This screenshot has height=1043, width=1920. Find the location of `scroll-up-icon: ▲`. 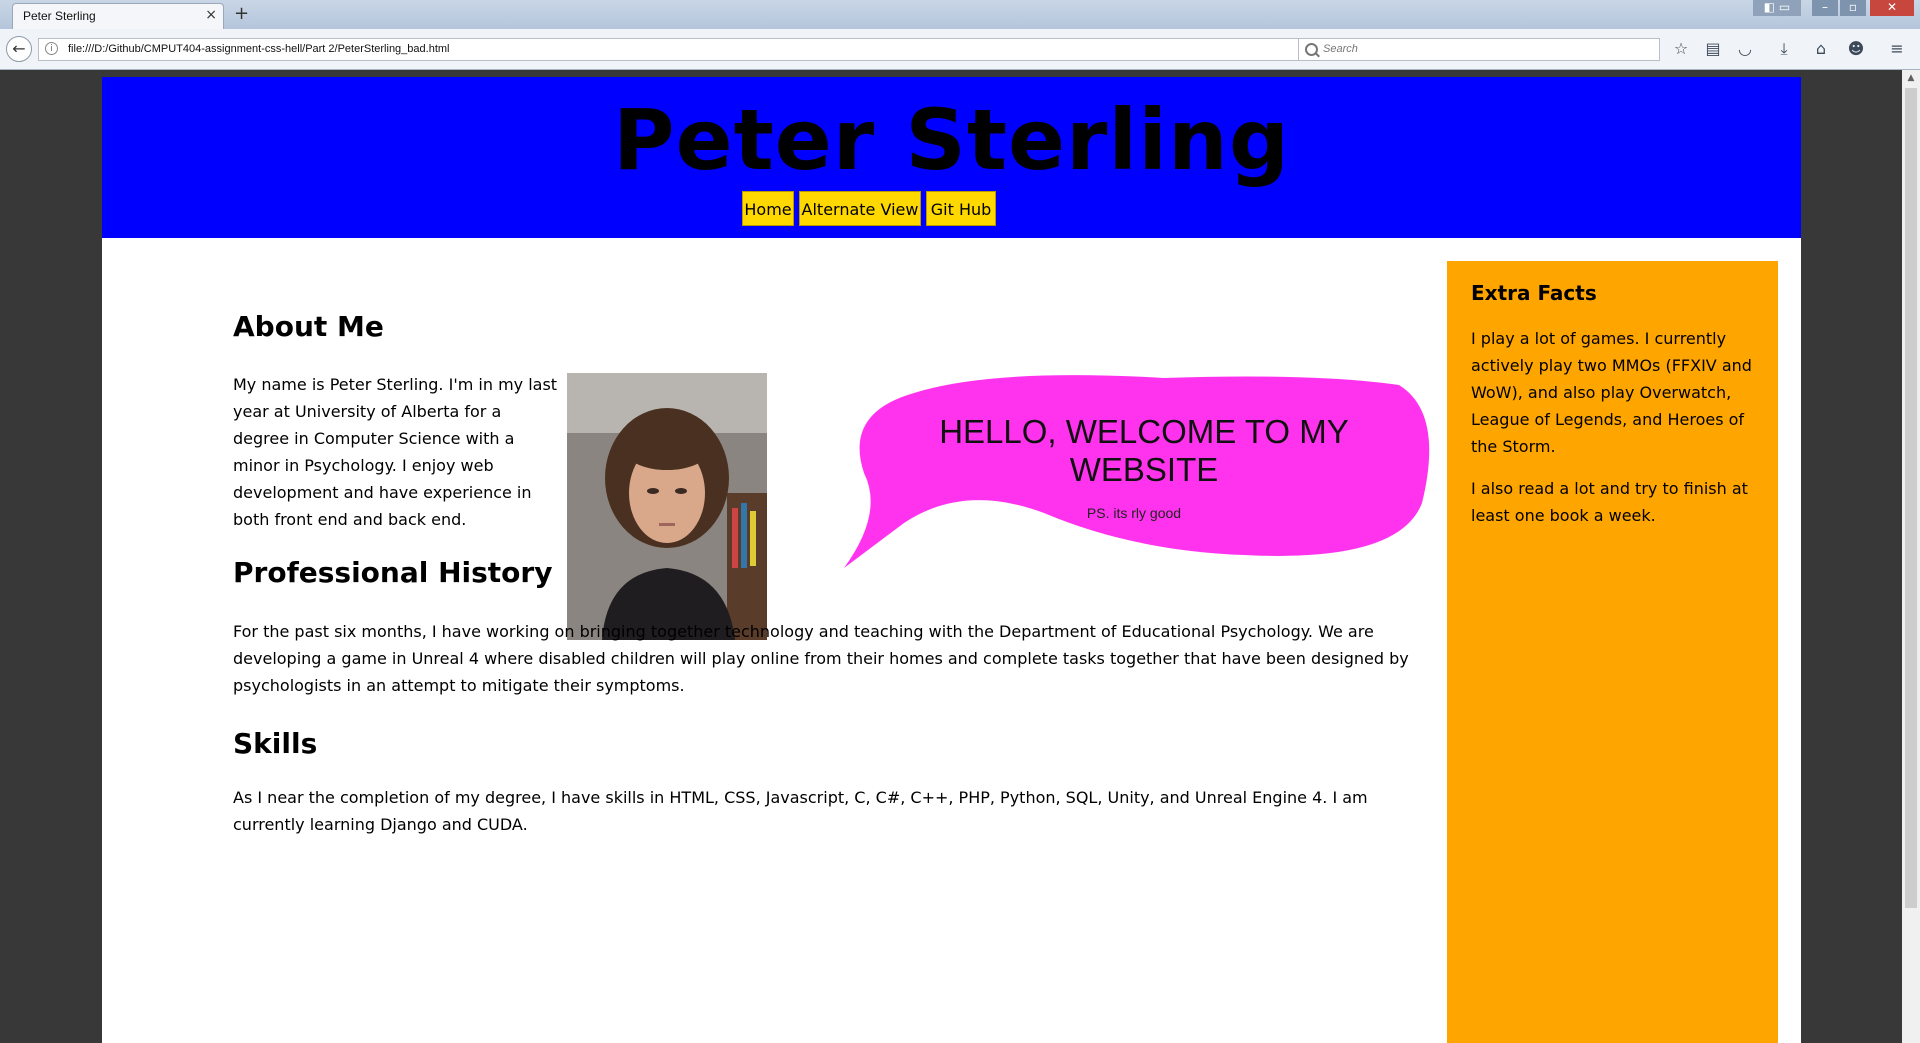

scroll-up-icon: ▲ is located at coordinates (1911, 78).